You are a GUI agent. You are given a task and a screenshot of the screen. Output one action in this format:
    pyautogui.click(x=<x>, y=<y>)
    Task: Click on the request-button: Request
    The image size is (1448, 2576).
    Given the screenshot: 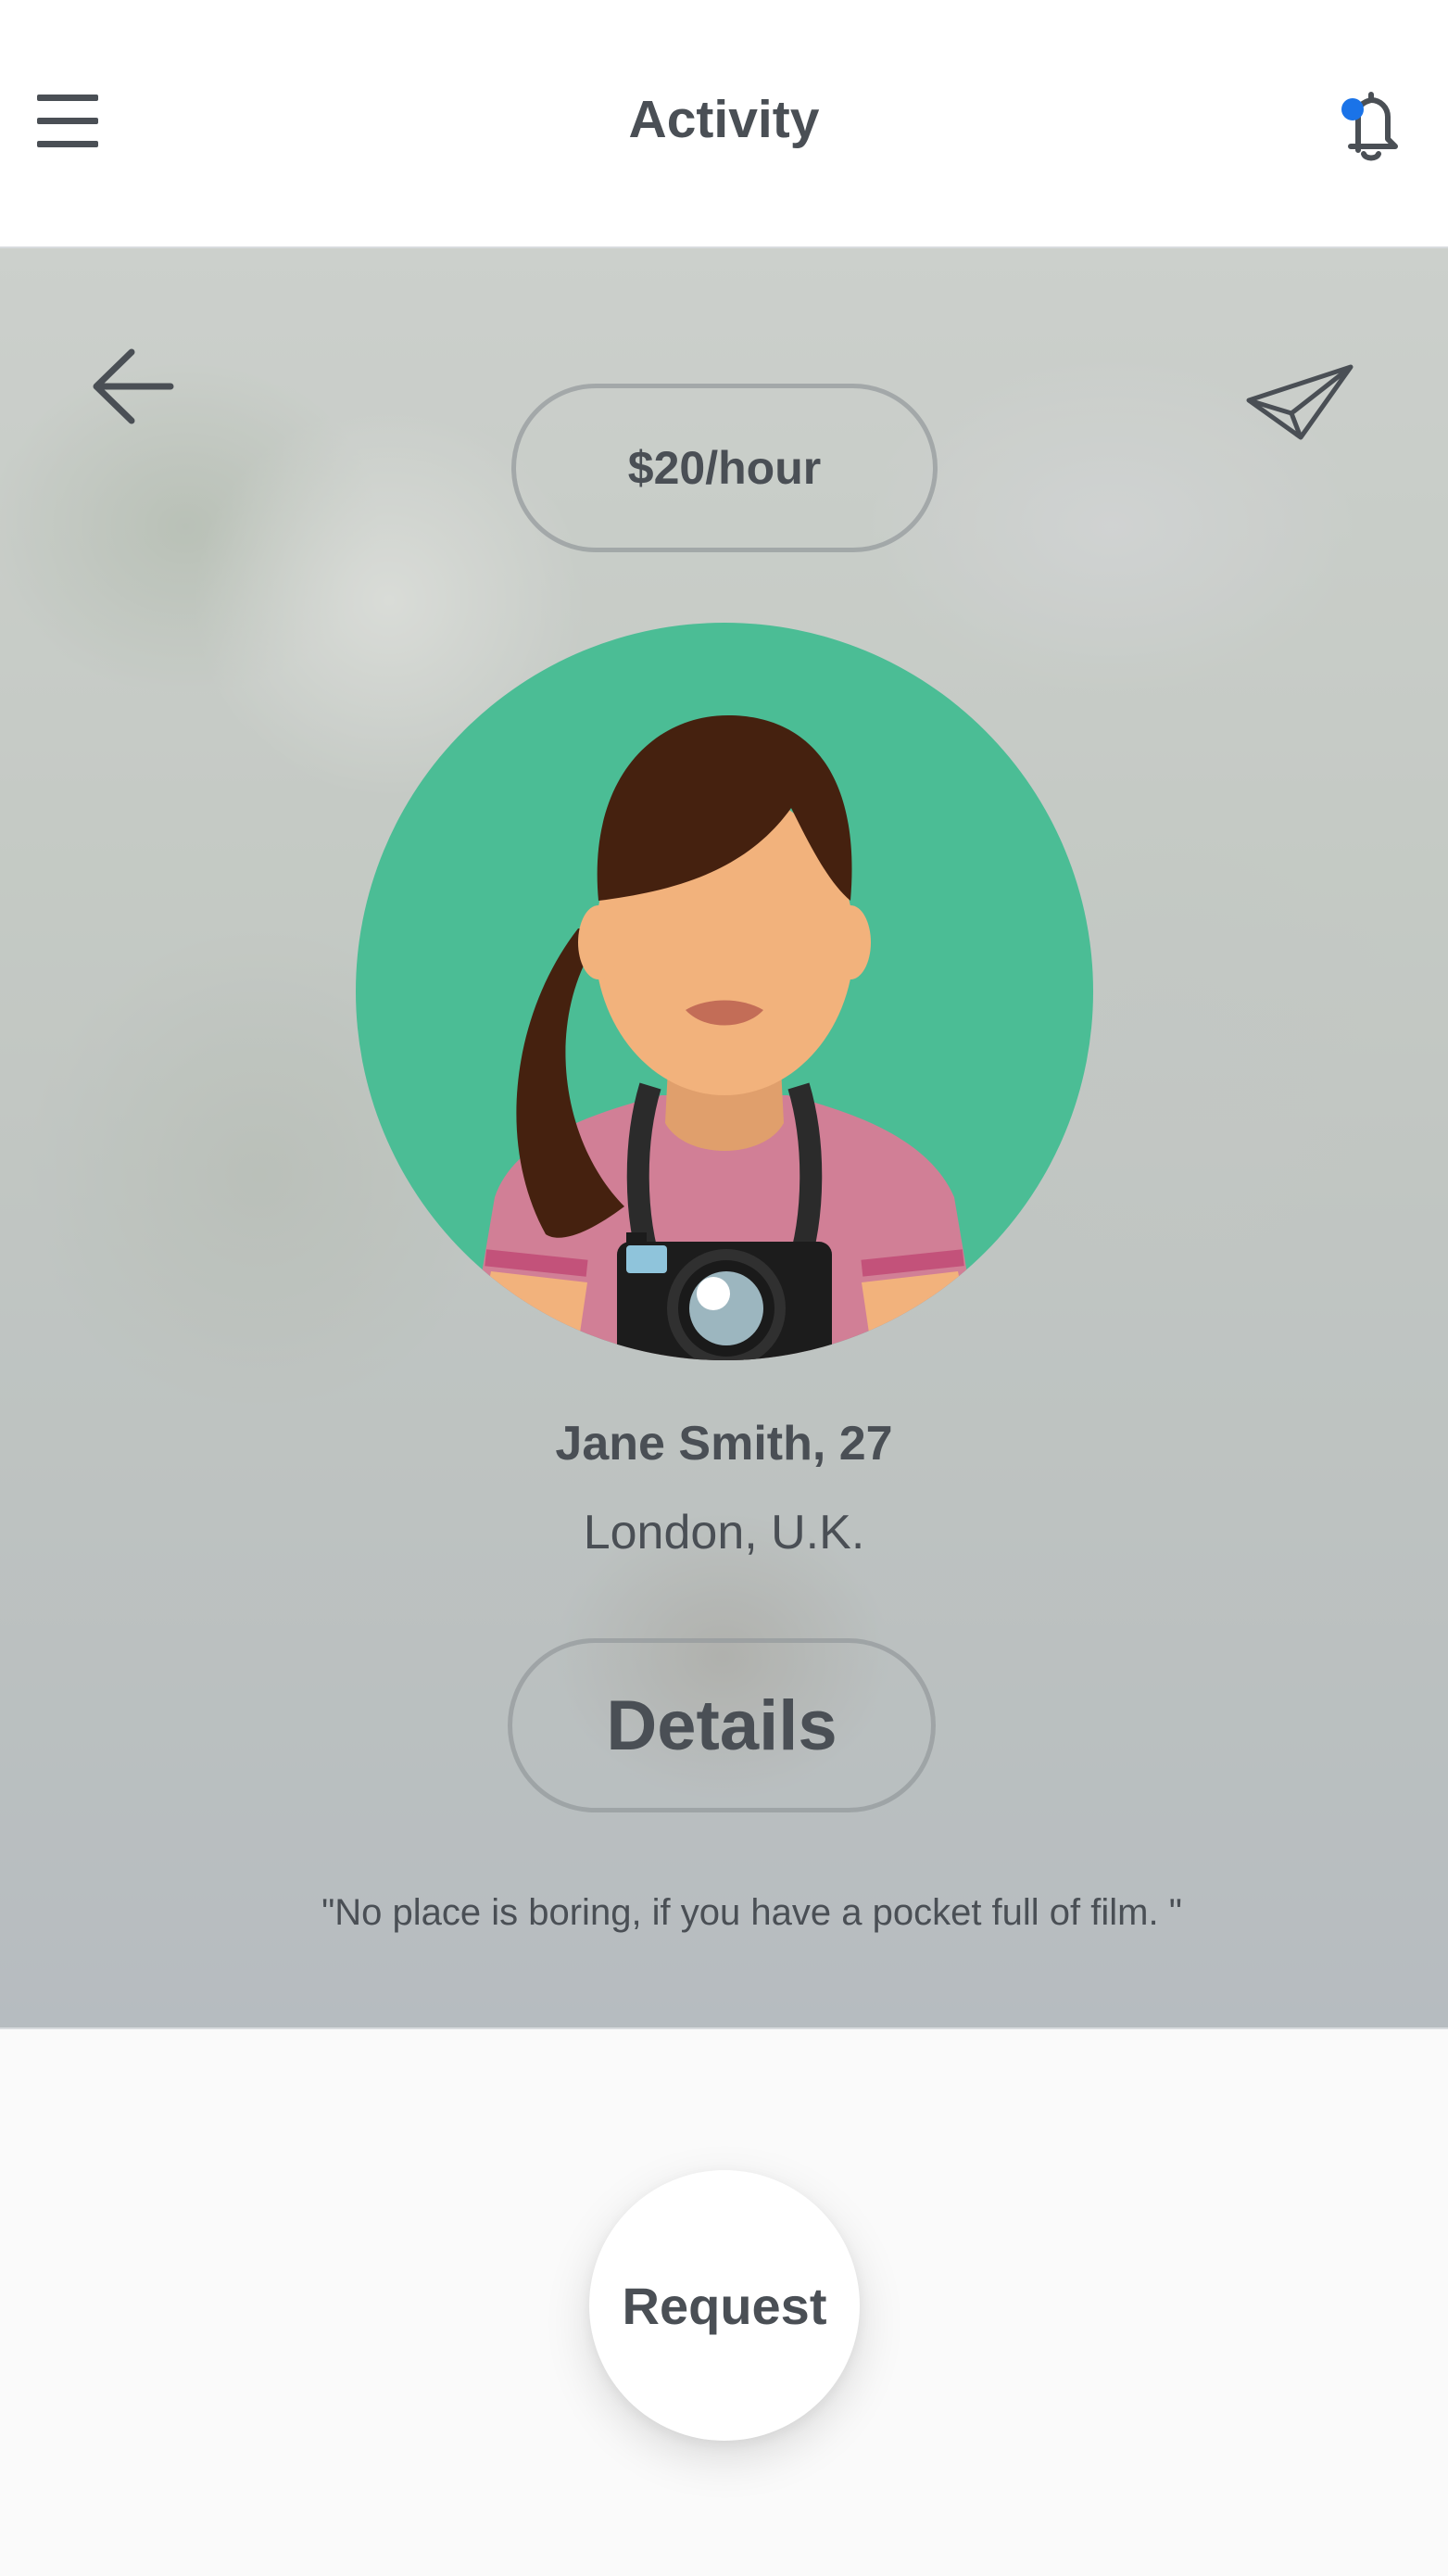 What is the action you would take?
    pyautogui.click(x=724, y=2305)
    